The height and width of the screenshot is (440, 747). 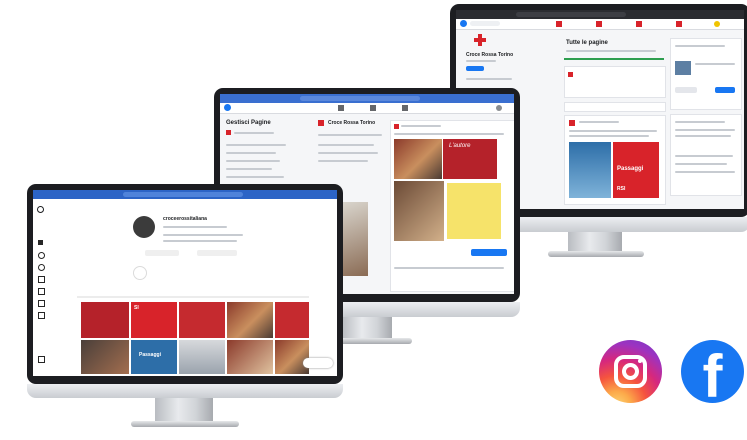 I want to click on facebook-icon: f, so click(x=712, y=371).